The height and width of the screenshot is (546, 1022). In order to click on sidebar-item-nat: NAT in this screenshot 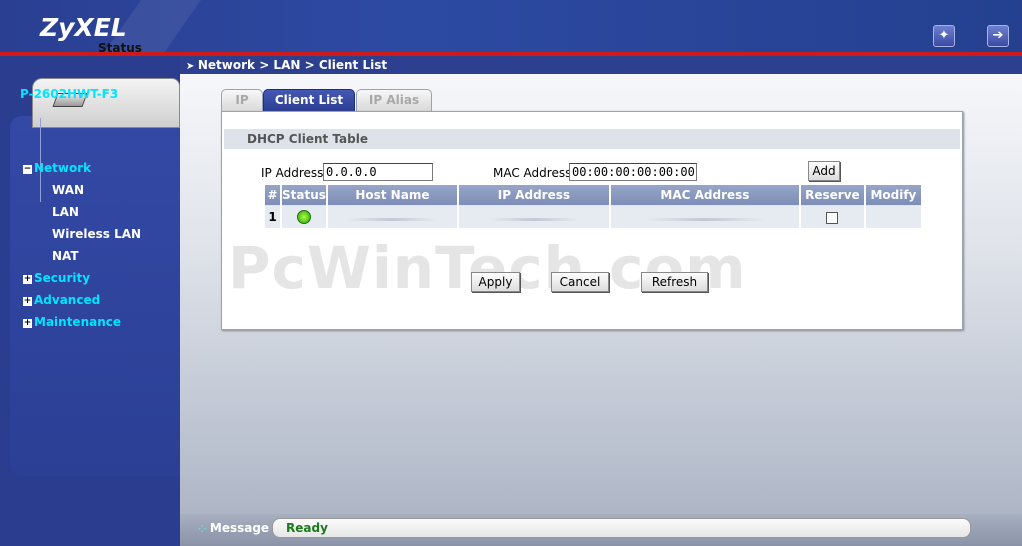, I will do `click(65, 256)`.